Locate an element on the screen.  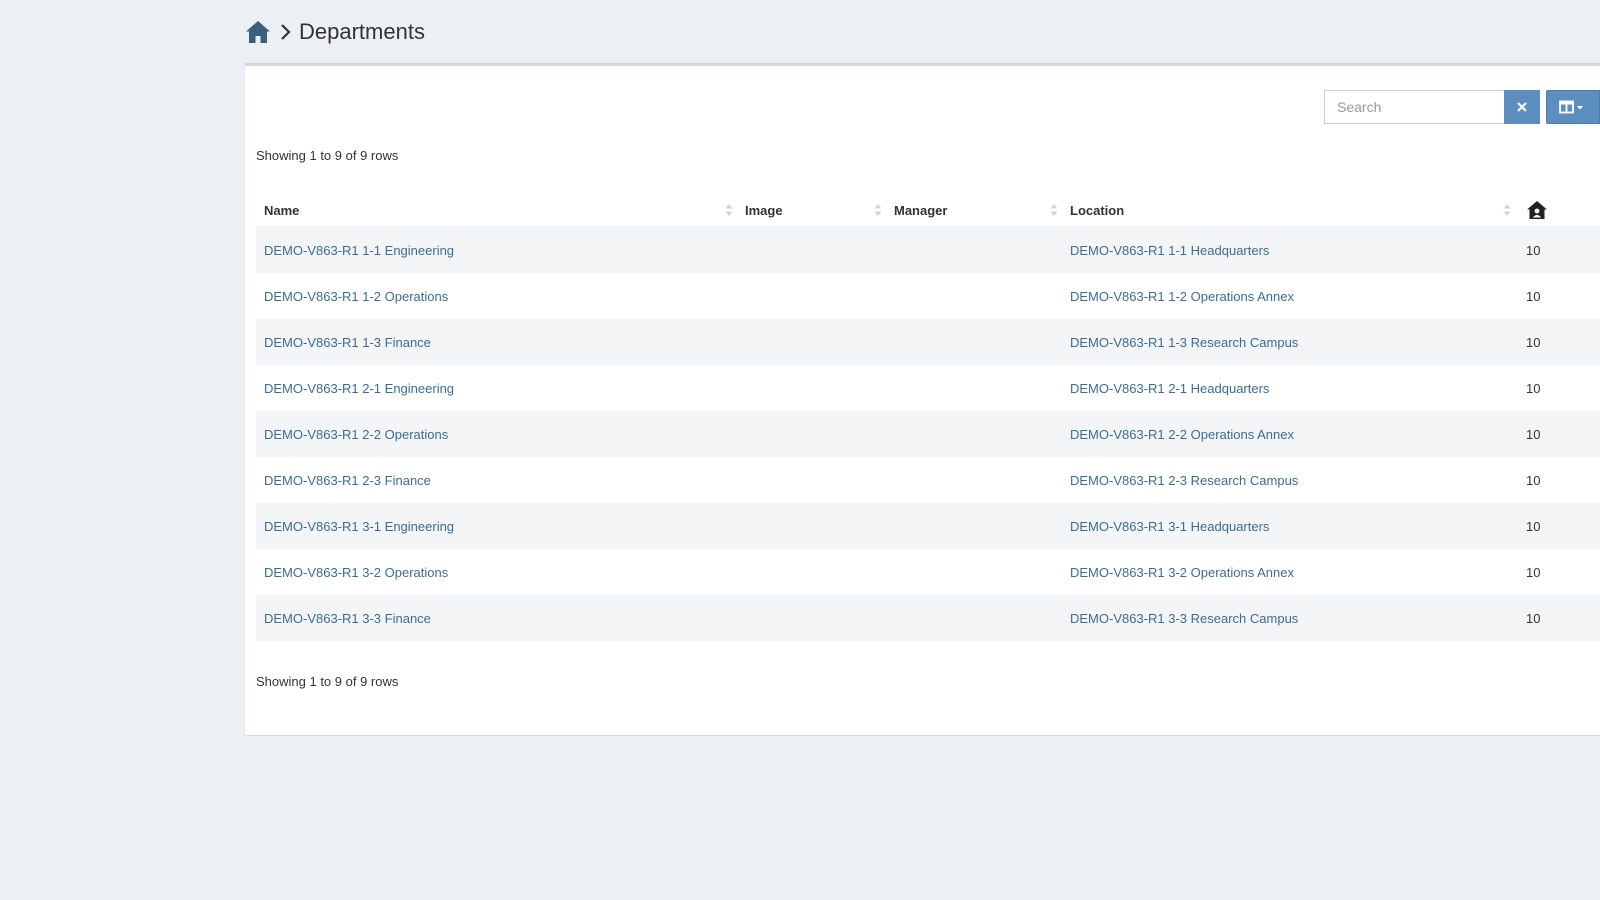
table-toolbar is located at coordinates (1462, 107).